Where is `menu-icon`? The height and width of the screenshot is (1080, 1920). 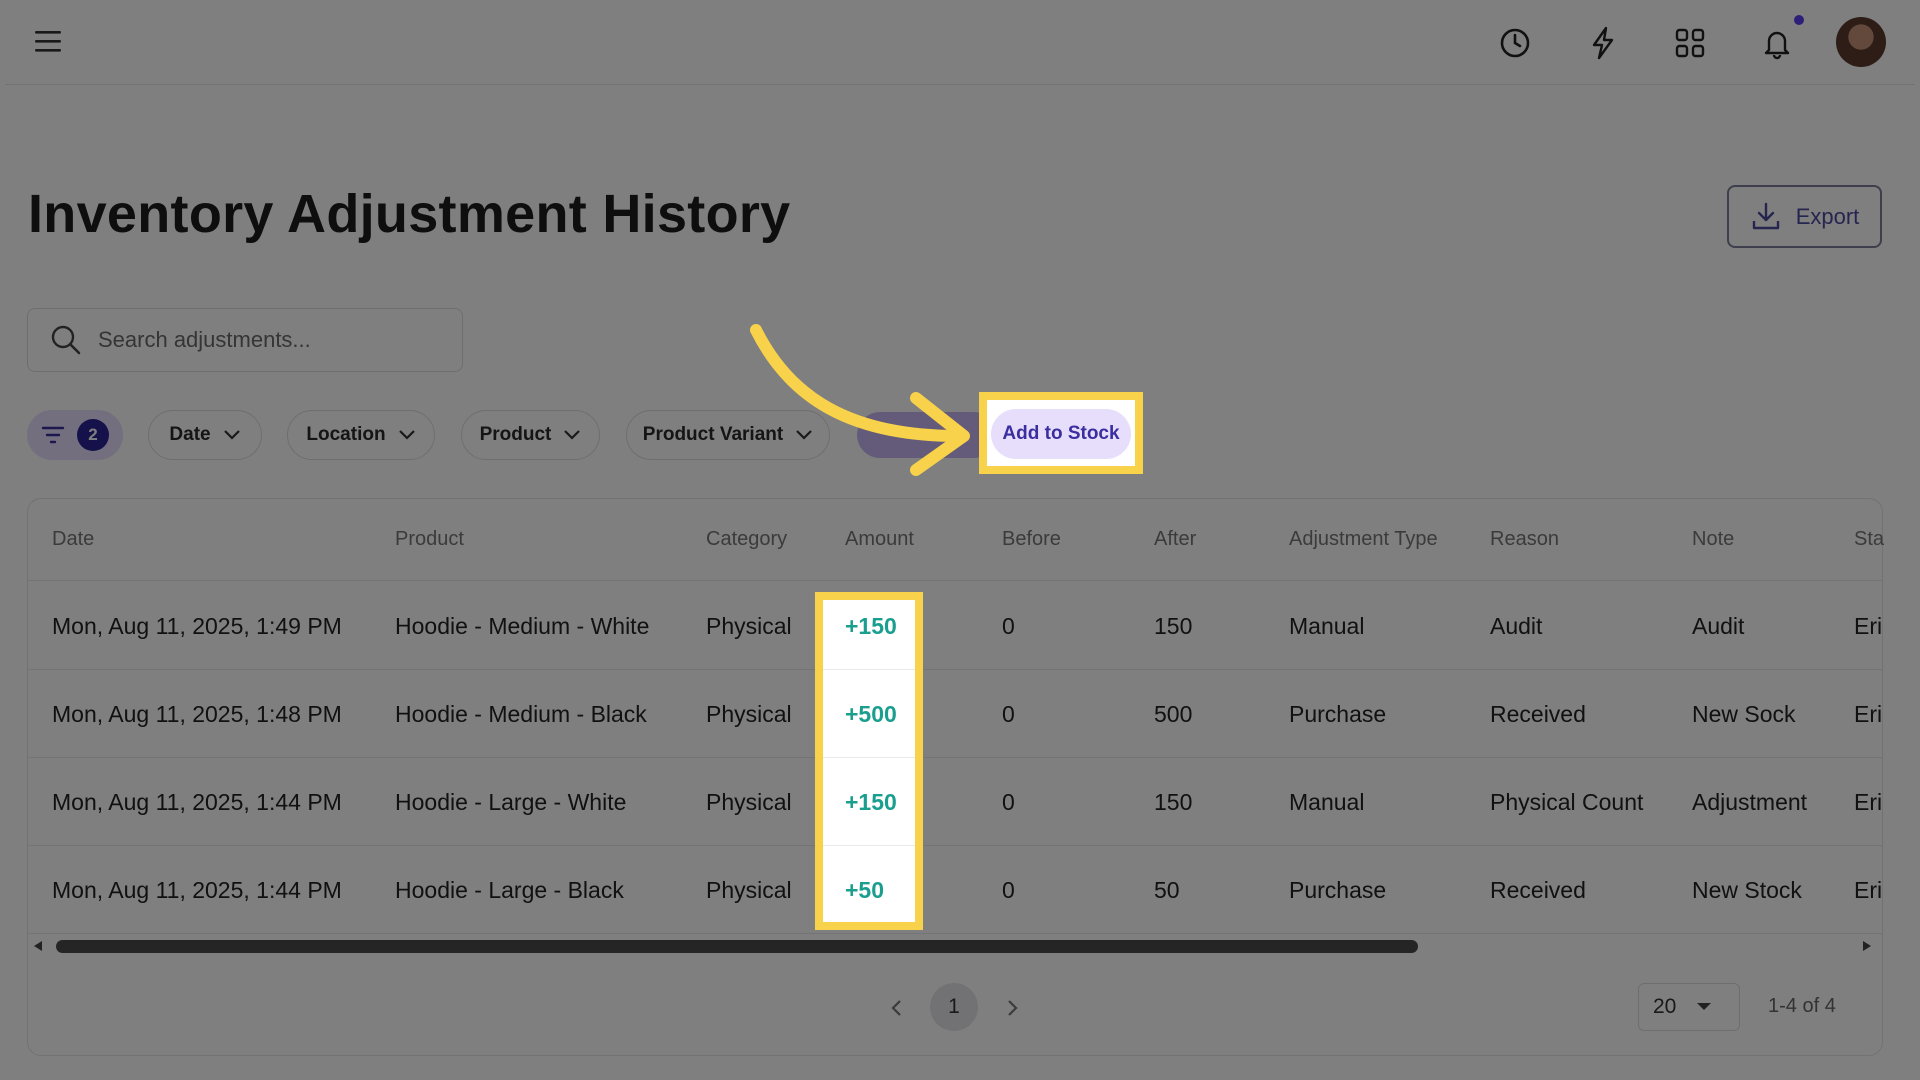
menu-icon is located at coordinates (50, 42).